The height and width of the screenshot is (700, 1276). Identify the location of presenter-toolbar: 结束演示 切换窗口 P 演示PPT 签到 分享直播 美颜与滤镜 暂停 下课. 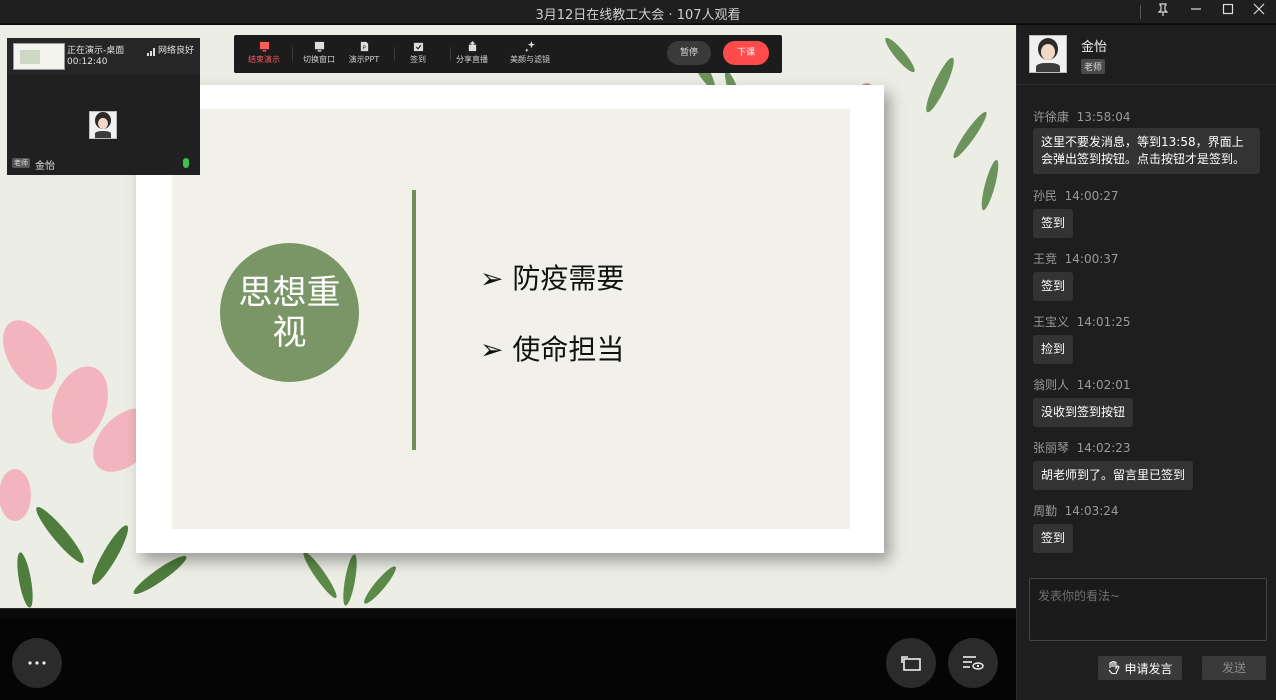
(508, 54).